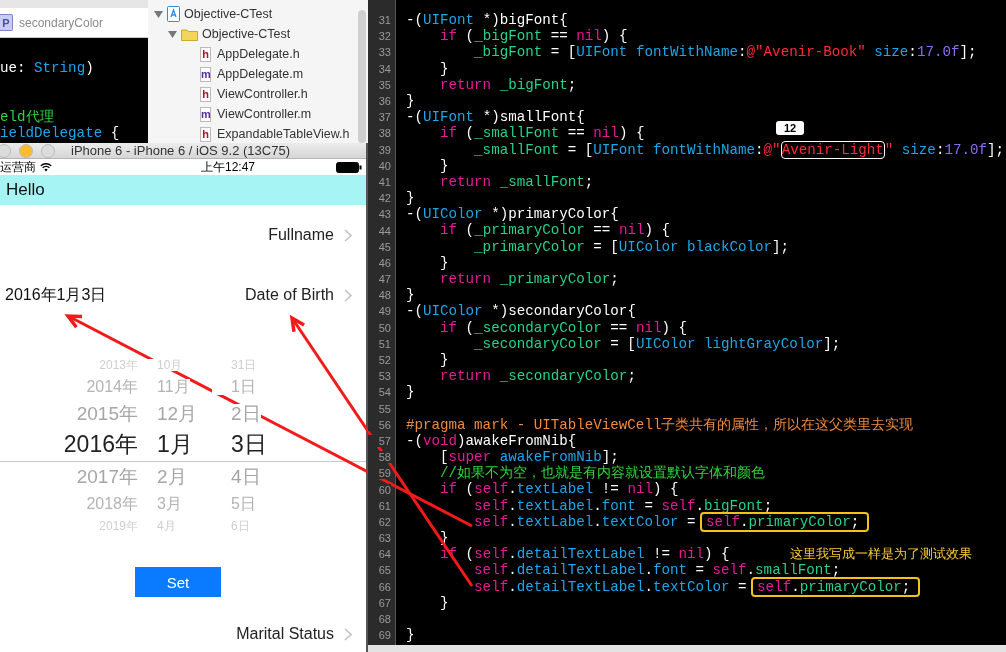 The image size is (1006, 652). Describe the element at coordinates (25, 190) in the screenshot. I see `nav-title: Hello` at that location.